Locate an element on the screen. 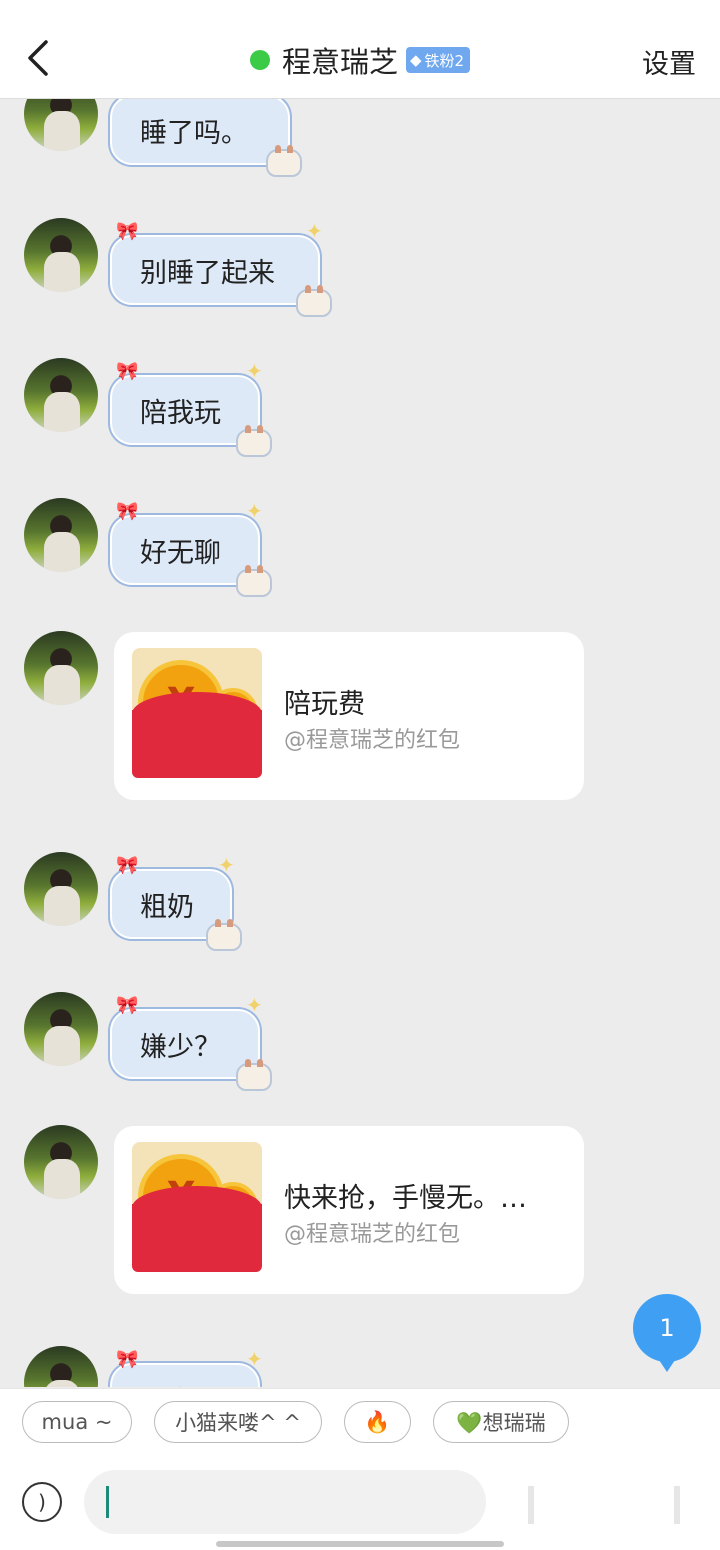 The image size is (720, 1550). message-bubble: 别睡了起来 is located at coordinates (215, 270).